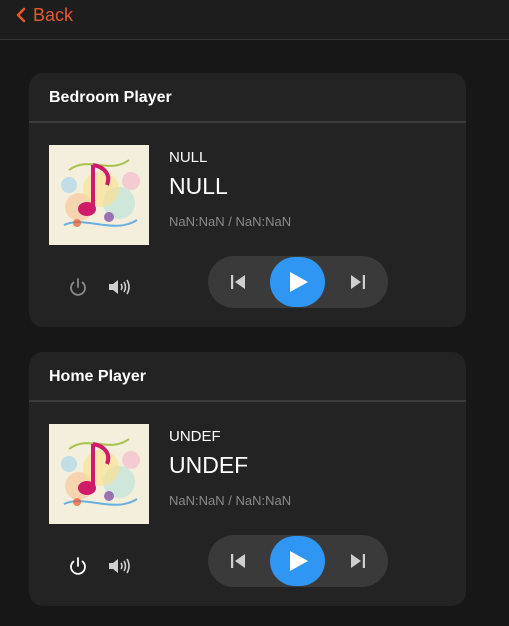  What do you see at coordinates (188, 157) in the screenshot?
I see `artist-name: NULL` at bounding box center [188, 157].